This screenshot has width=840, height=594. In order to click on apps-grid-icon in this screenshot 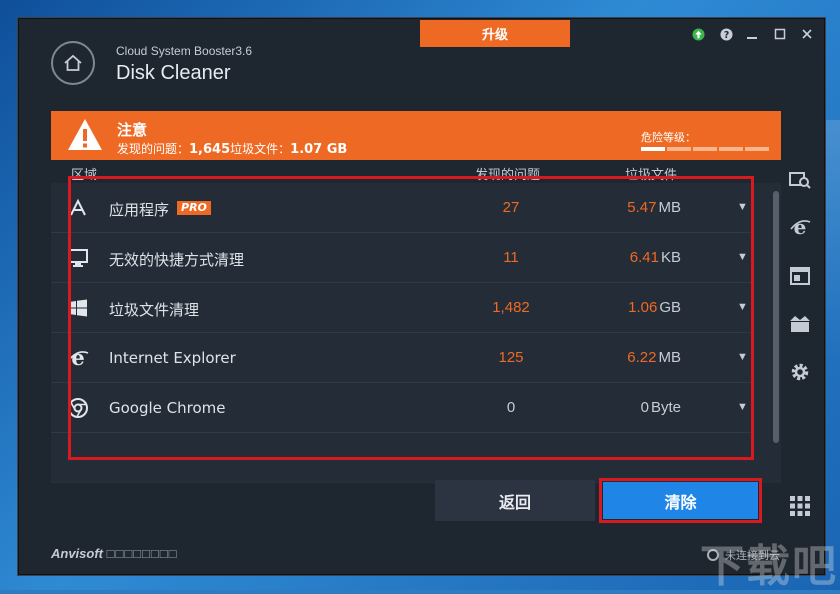, I will do `click(800, 506)`.